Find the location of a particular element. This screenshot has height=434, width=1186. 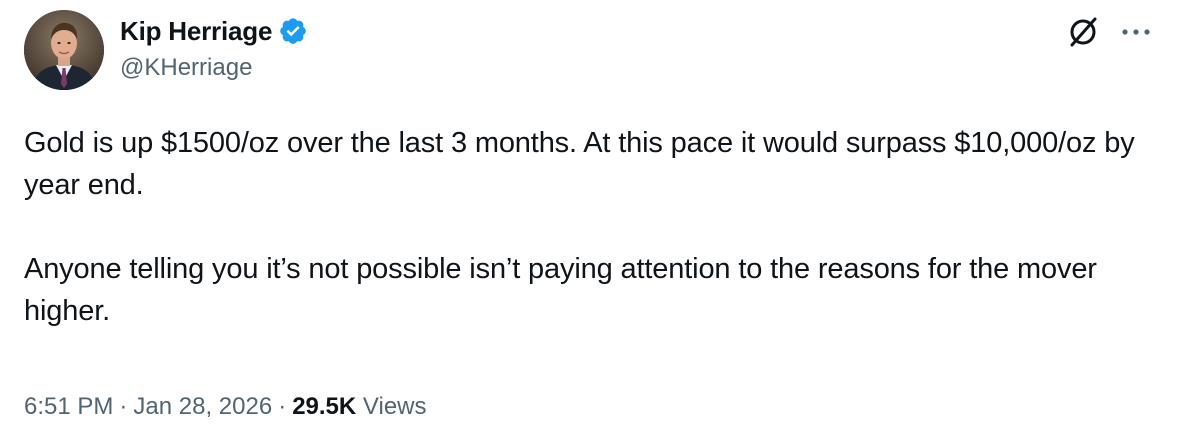

grok-icon is located at coordinates (1083, 32).